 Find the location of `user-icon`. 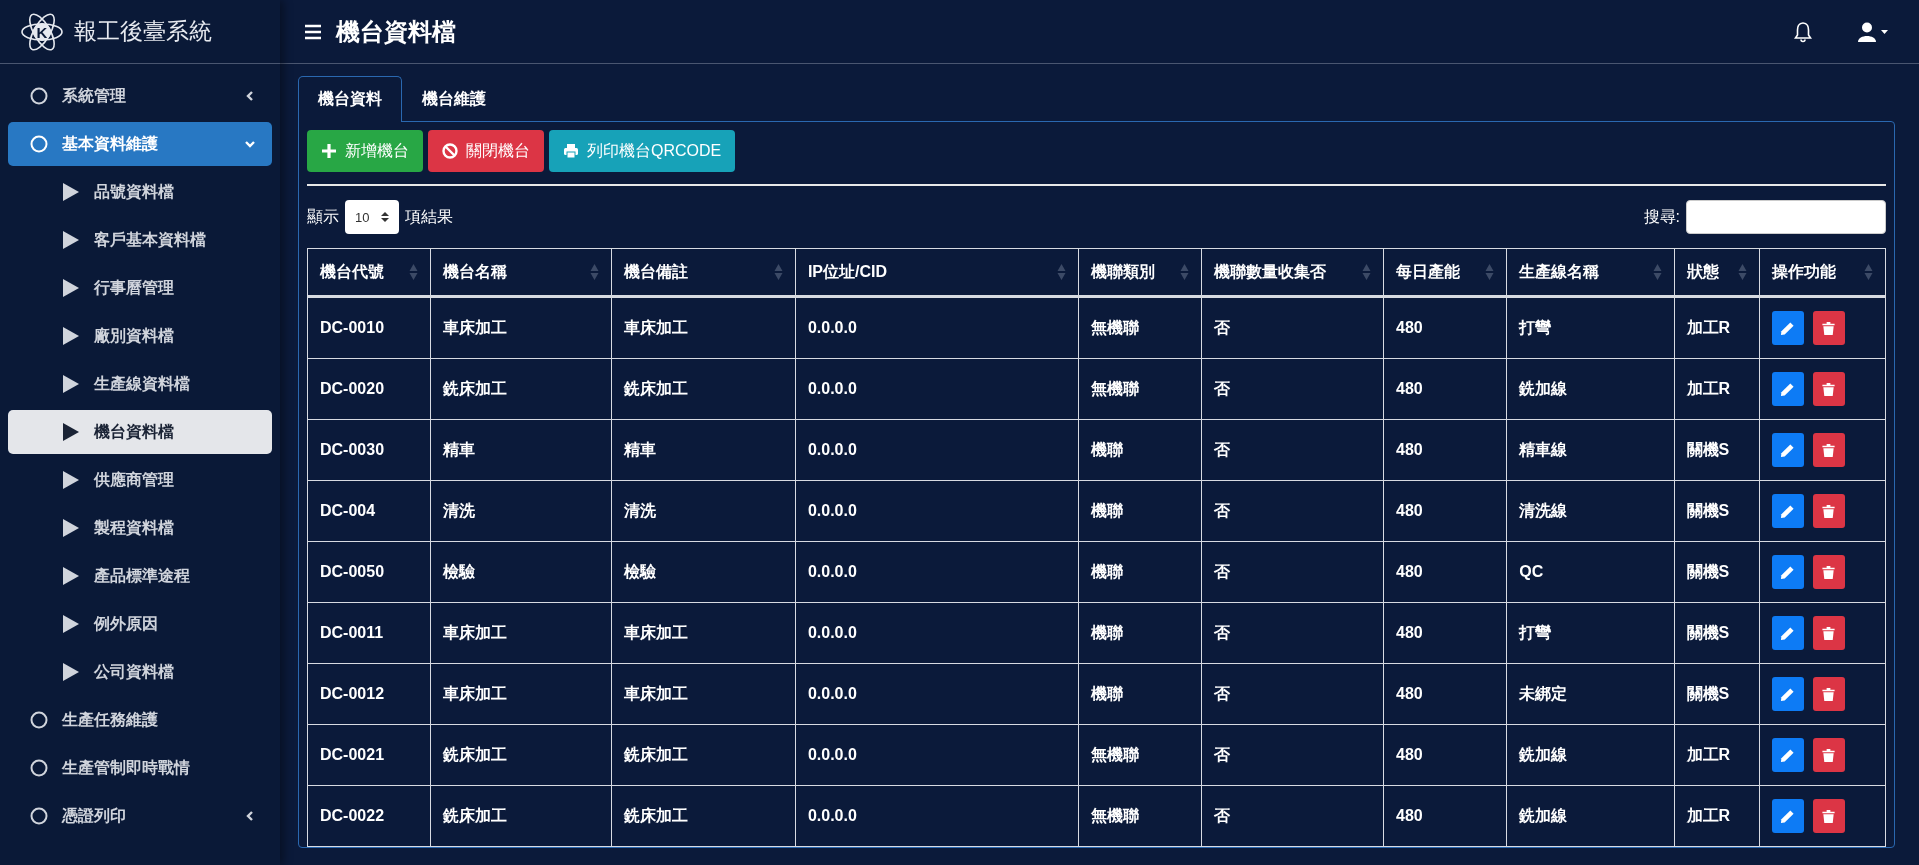

user-icon is located at coordinates (1873, 31).